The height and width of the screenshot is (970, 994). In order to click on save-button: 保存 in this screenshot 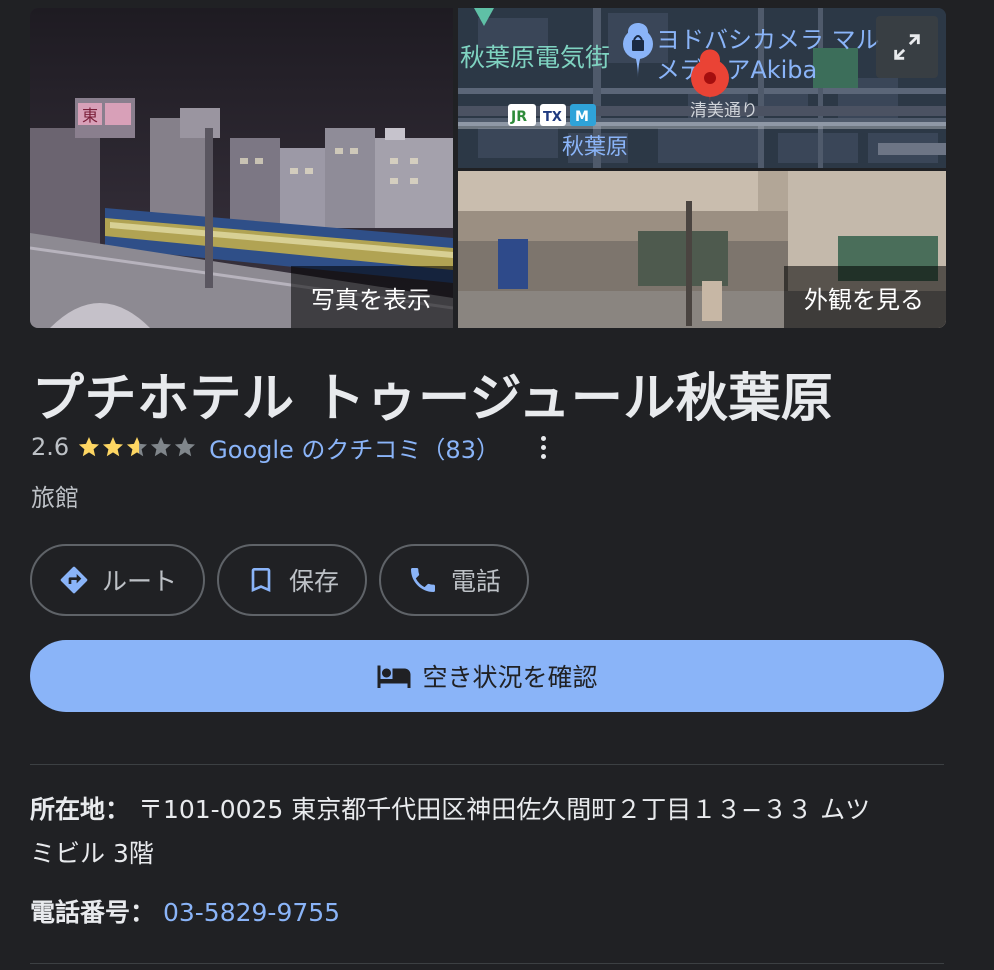, I will do `click(292, 580)`.